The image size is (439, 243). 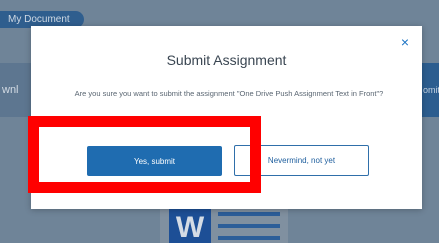 I want to click on word-doc-icon: W, so click(x=190, y=225).